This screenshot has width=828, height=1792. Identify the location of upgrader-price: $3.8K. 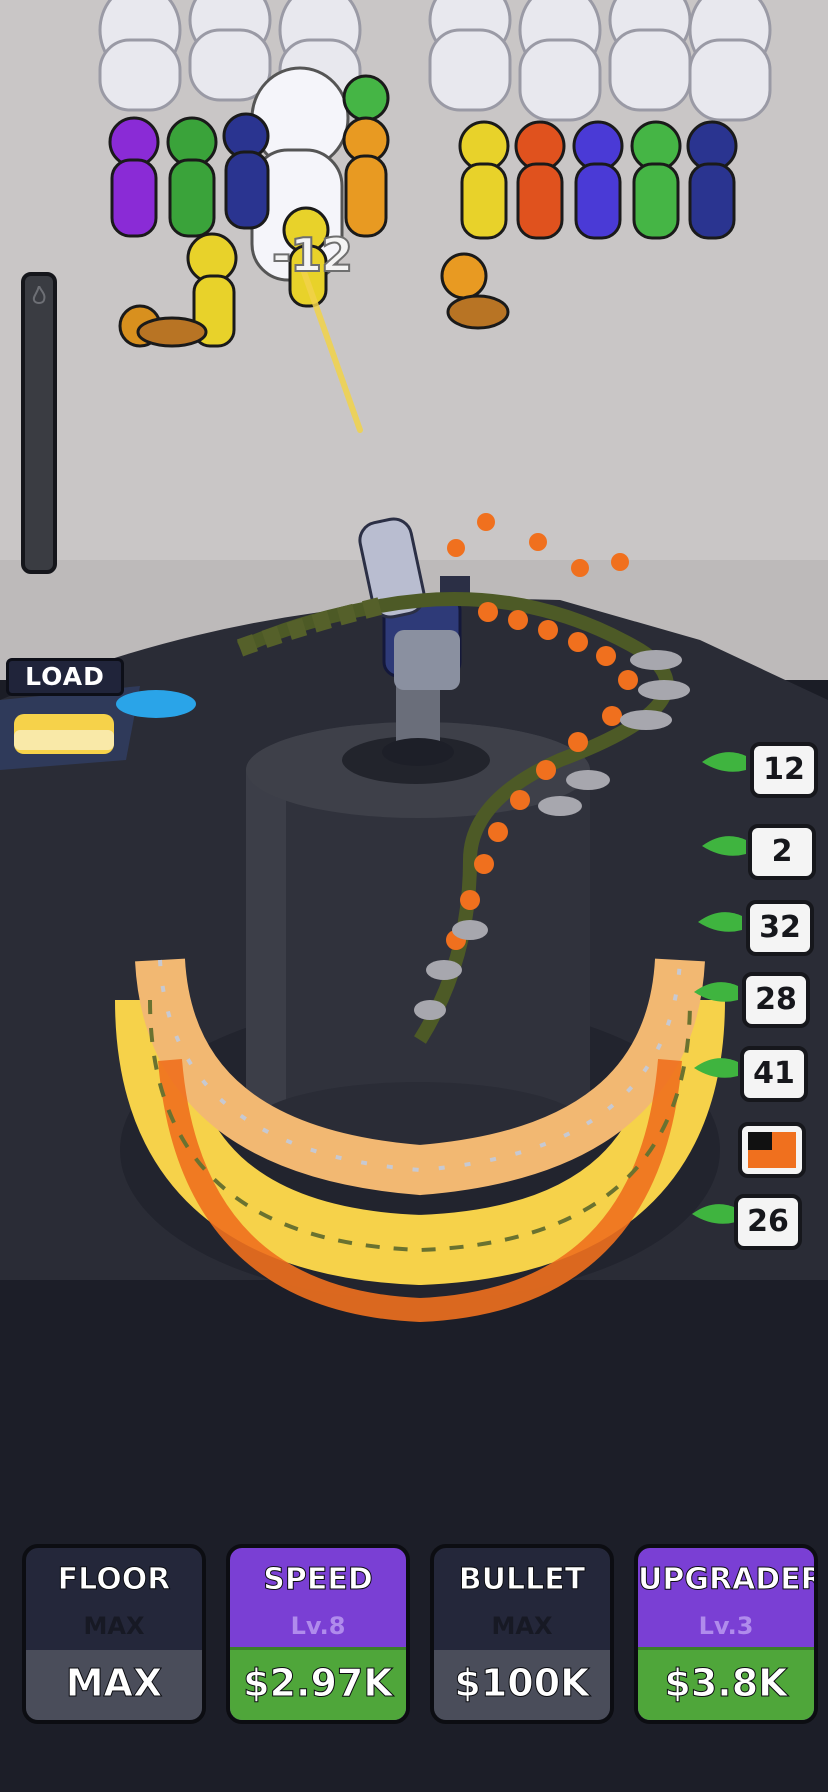
(726, 1683).